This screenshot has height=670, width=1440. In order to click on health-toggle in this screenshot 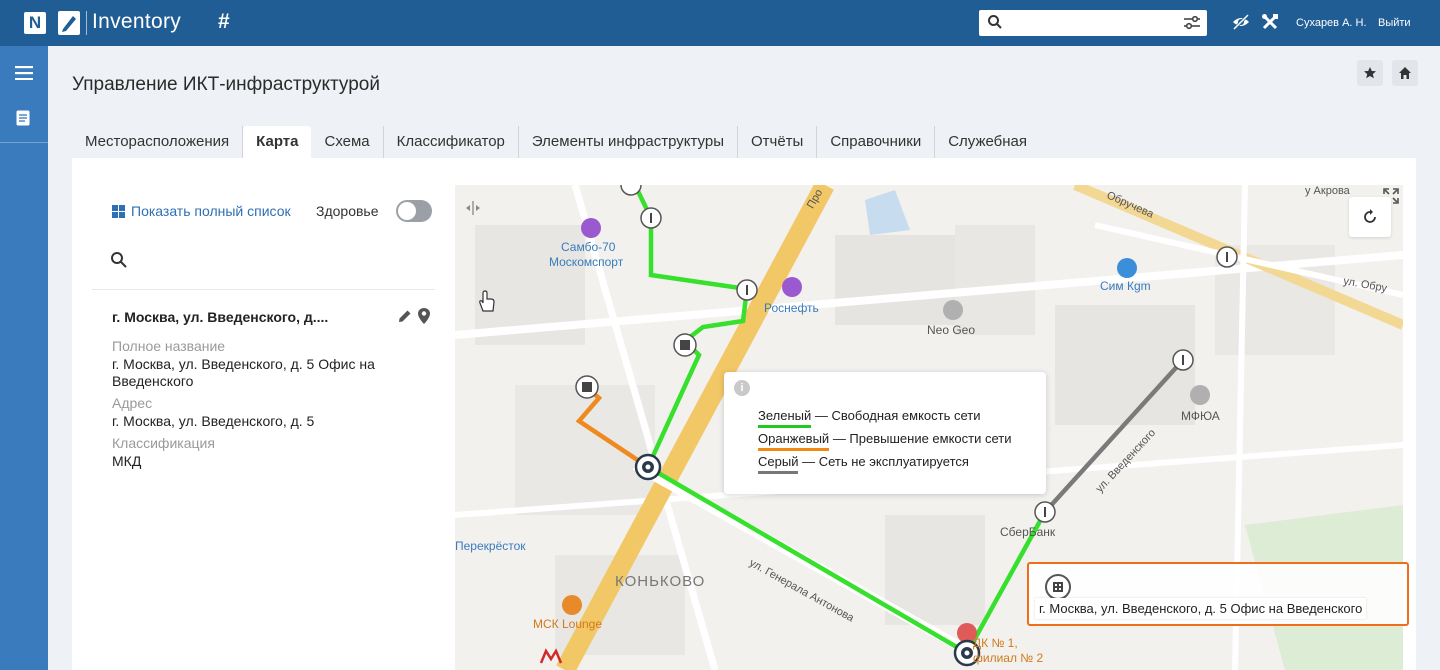, I will do `click(414, 211)`.